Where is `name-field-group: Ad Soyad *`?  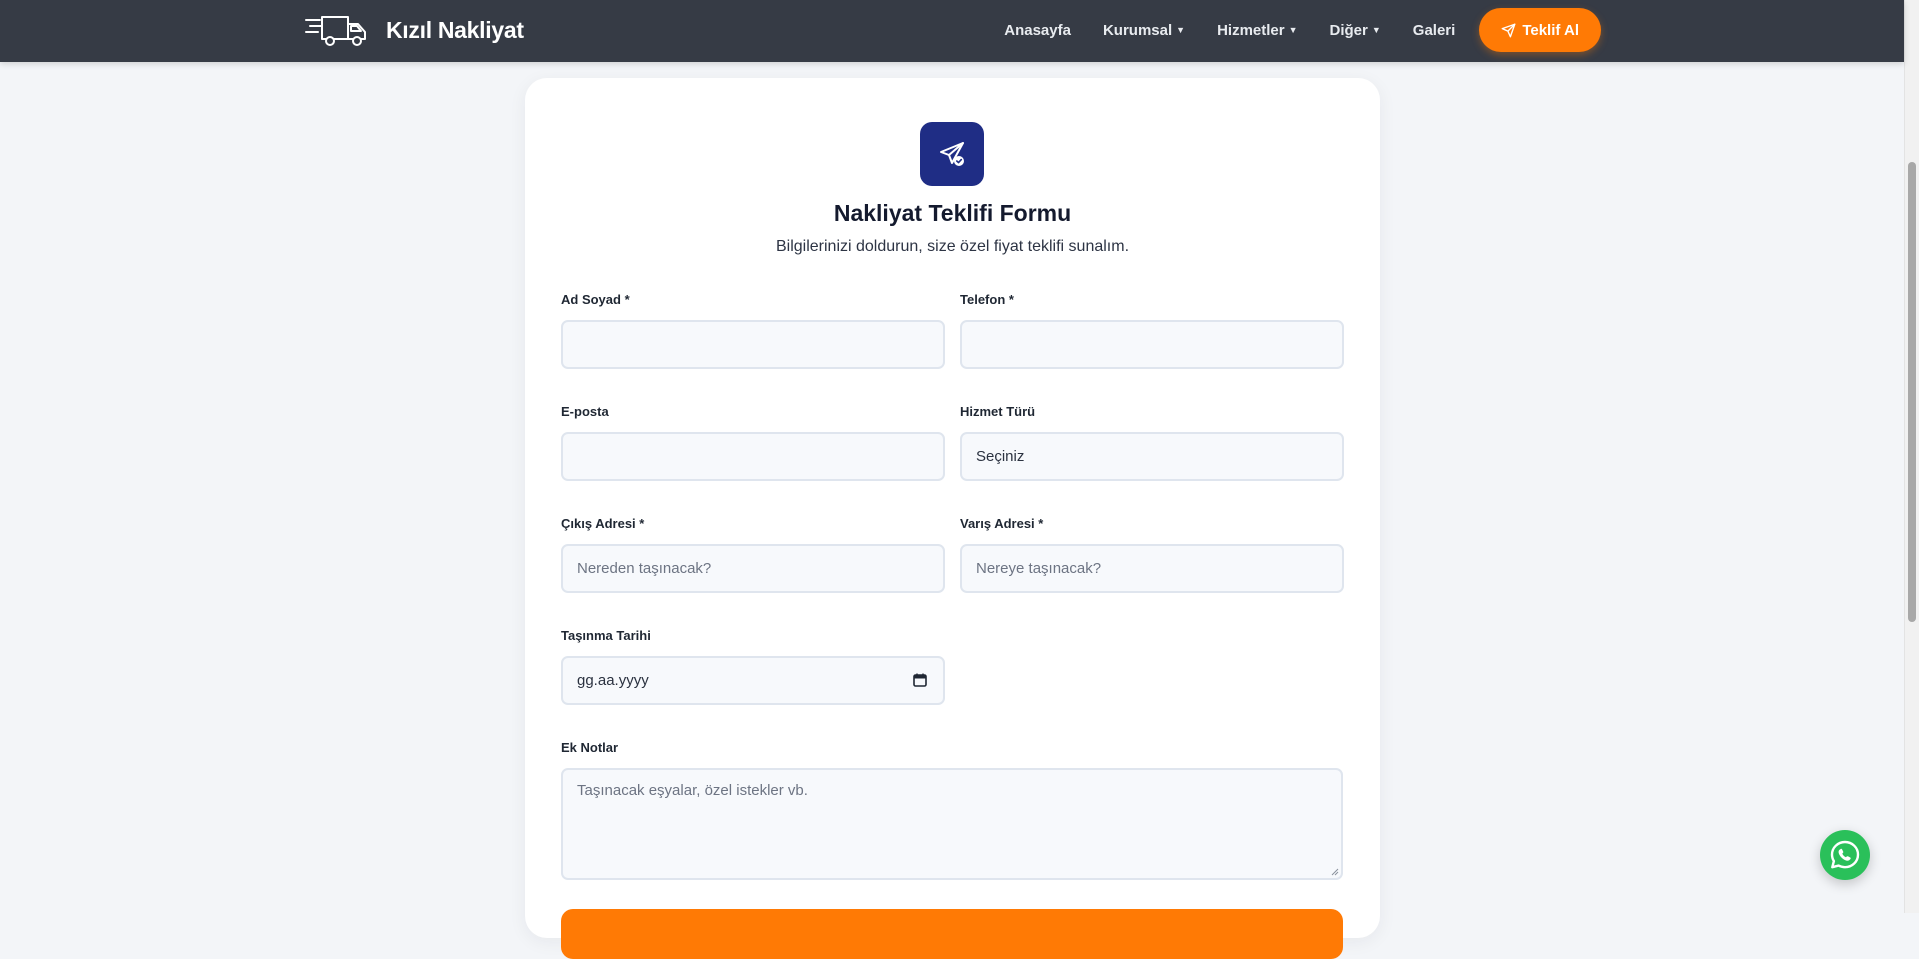 name-field-group: Ad Soyad * is located at coordinates (753, 330).